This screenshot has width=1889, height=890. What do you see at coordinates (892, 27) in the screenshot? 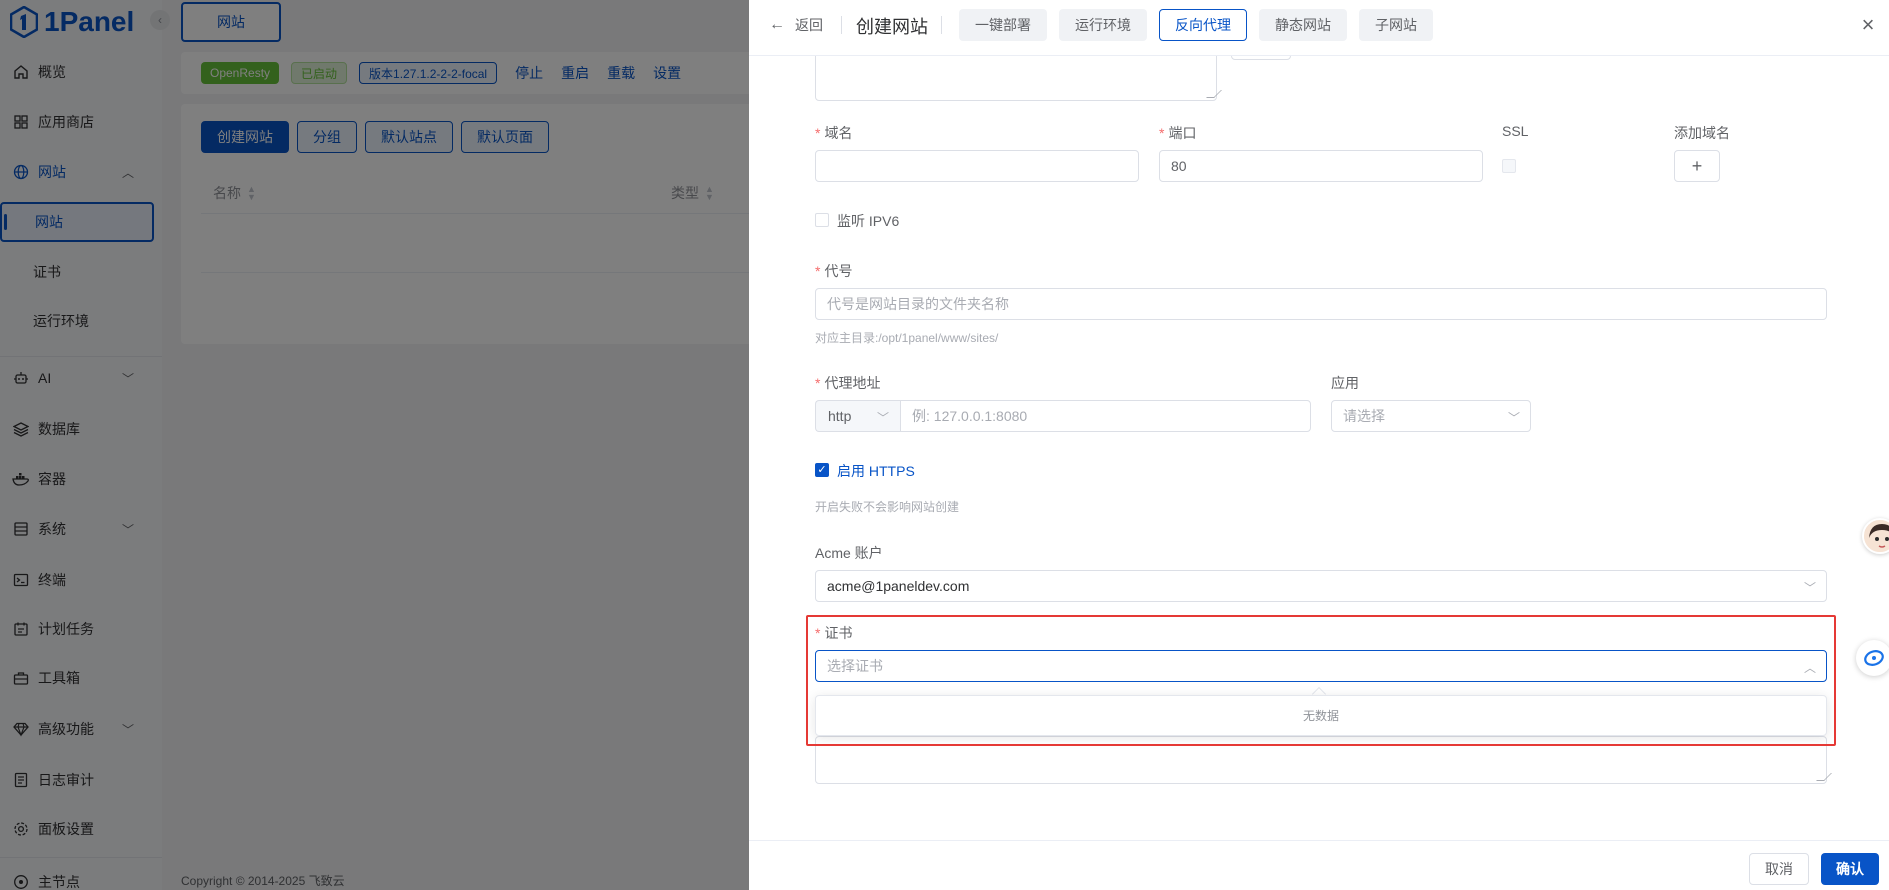
I see `drawer-title: 创建网站` at bounding box center [892, 27].